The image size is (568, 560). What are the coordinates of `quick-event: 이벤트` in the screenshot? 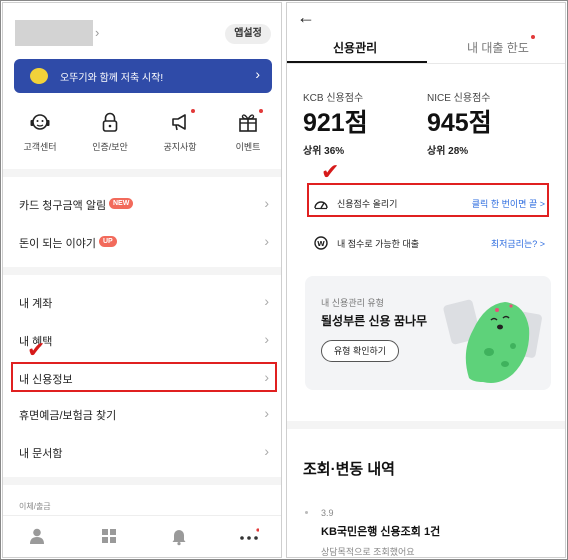 It's located at (248, 131).